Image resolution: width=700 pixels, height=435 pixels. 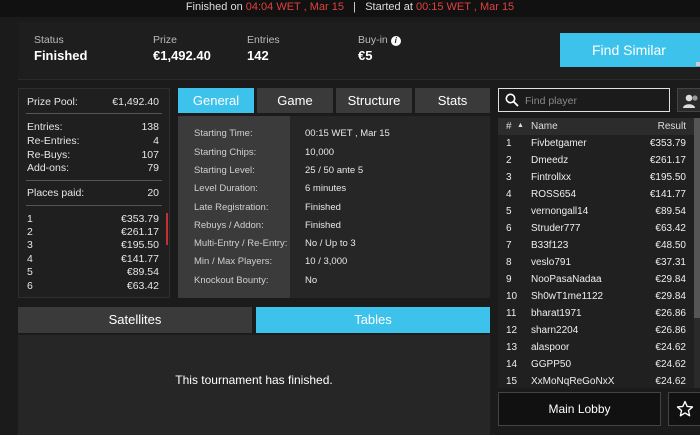 What do you see at coordinates (254, 380) in the screenshot?
I see `finished-message: This tournament has finished.` at bounding box center [254, 380].